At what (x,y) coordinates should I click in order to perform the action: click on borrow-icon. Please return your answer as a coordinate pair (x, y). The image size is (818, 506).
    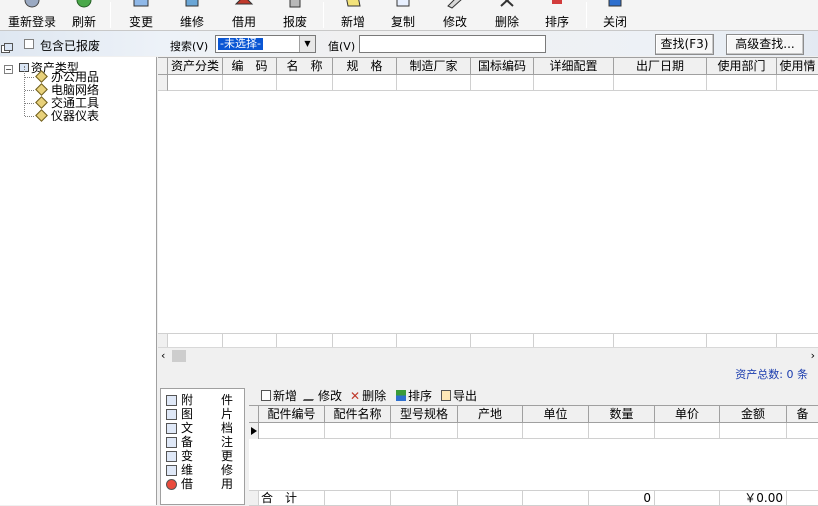
    Looking at the image, I should click on (171, 484).